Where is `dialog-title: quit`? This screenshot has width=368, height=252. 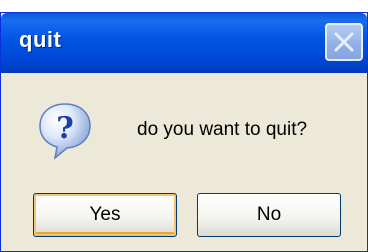 dialog-title: quit is located at coordinates (40, 39).